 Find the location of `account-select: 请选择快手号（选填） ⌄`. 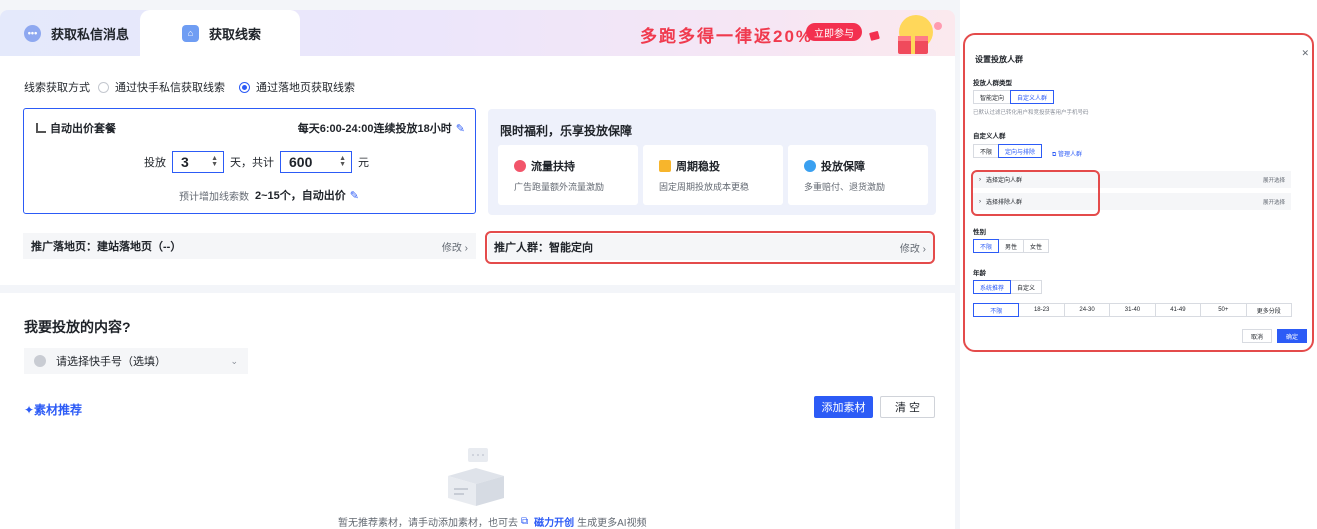

account-select: 请选择快手号（选填） ⌄ is located at coordinates (136, 361).